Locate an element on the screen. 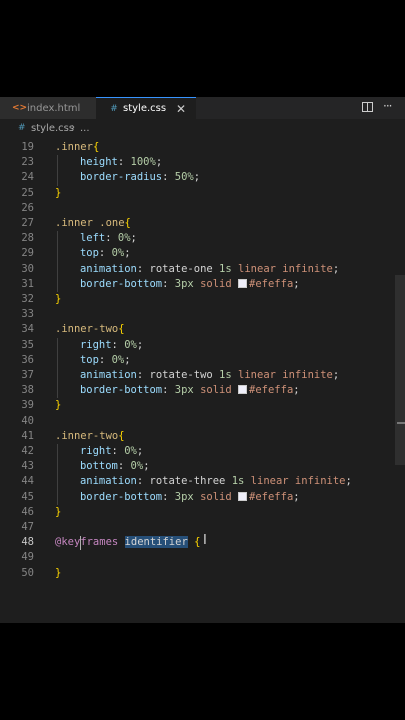 The height and width of the screenshot is (720, 405). code-token: .inner .one is located at coordinates (90, 223).